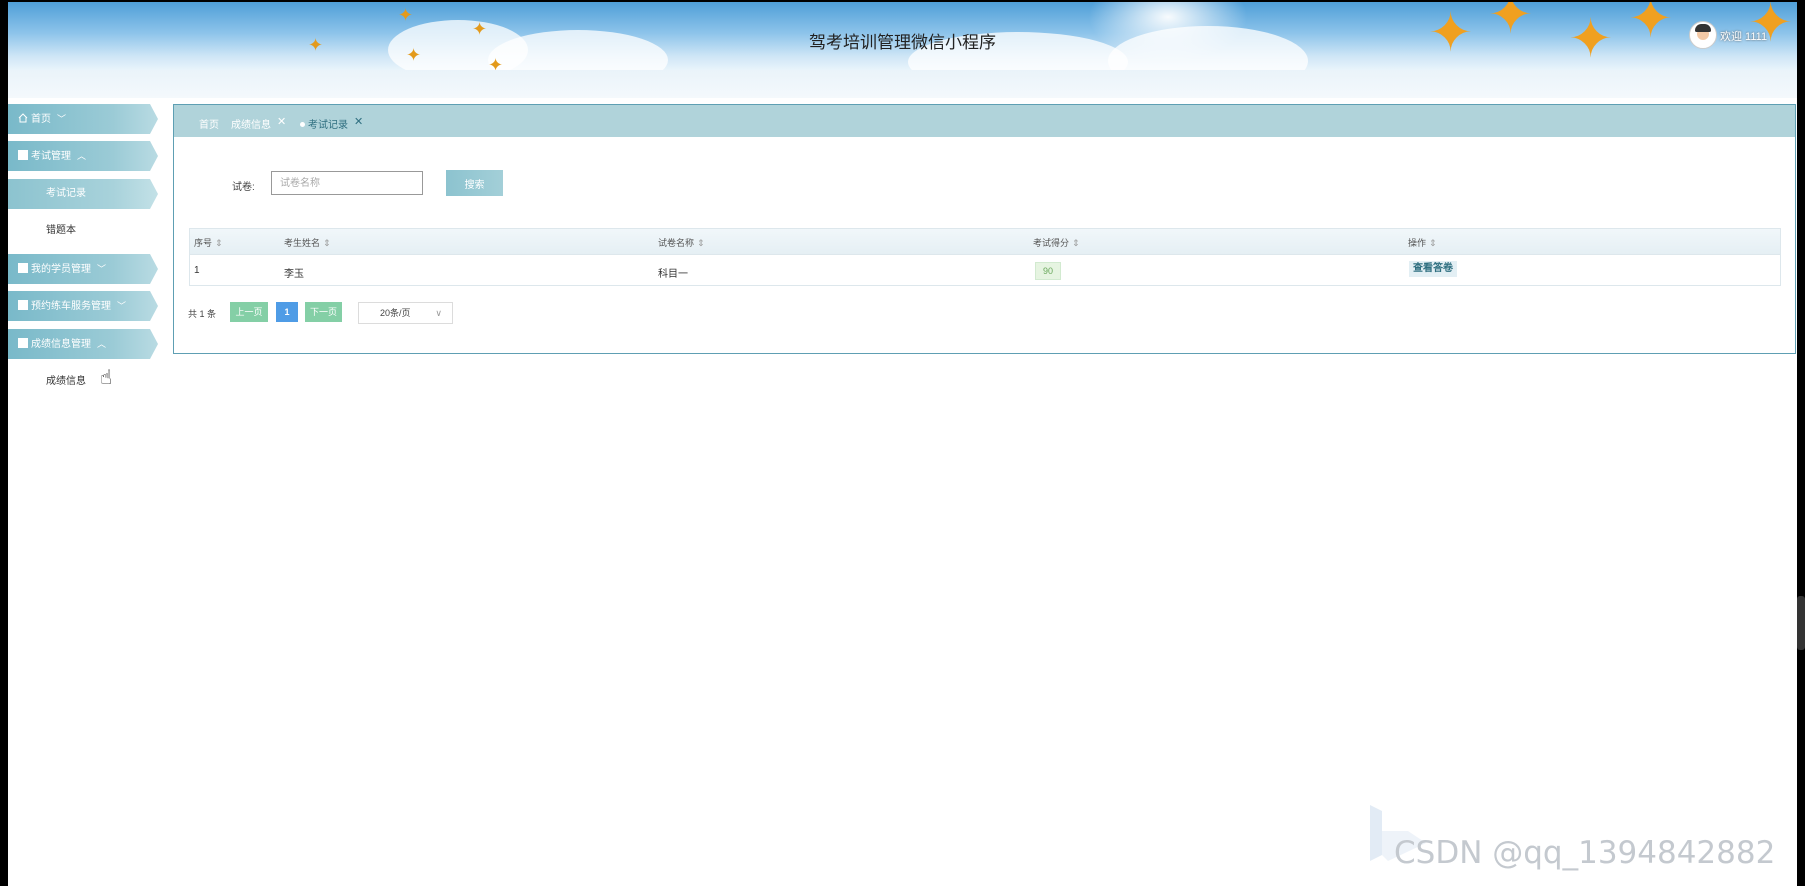 The image size is (1805, 886). I want to click on watermark-text: CSDN @qq_1394842882, so click(1585, 853).